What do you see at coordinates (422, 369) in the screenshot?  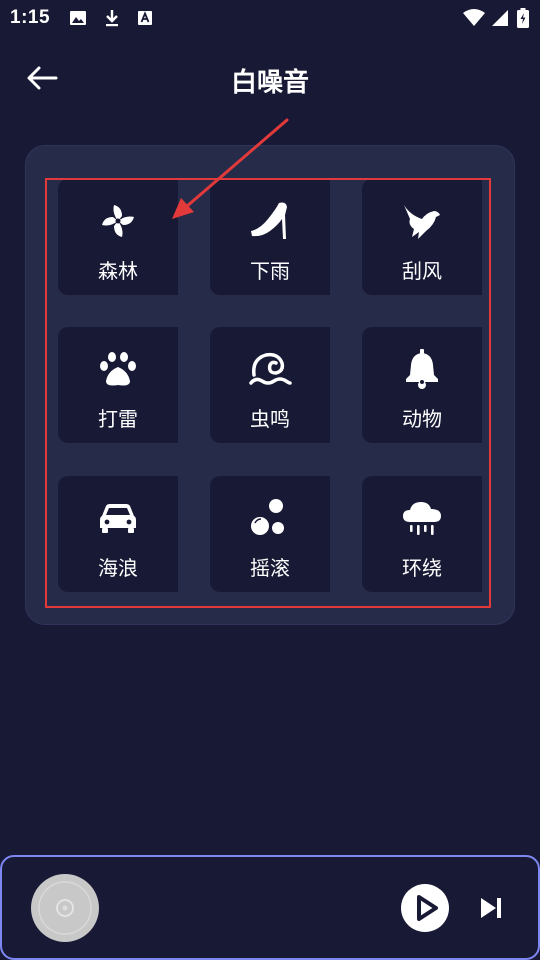 I see `bell-icon` at bounding box center [422, 369].